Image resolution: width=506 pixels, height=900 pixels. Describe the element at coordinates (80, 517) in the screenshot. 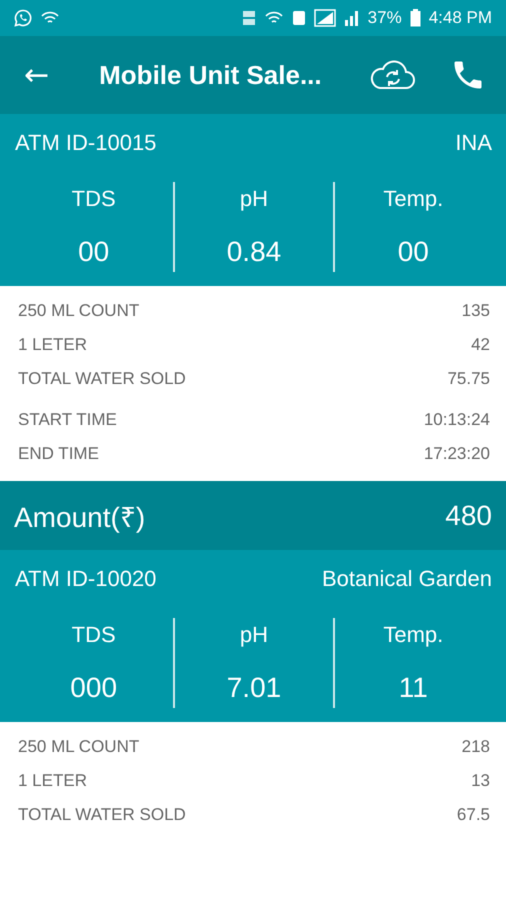

I see `amount-label: Amount(₹)` at that location.